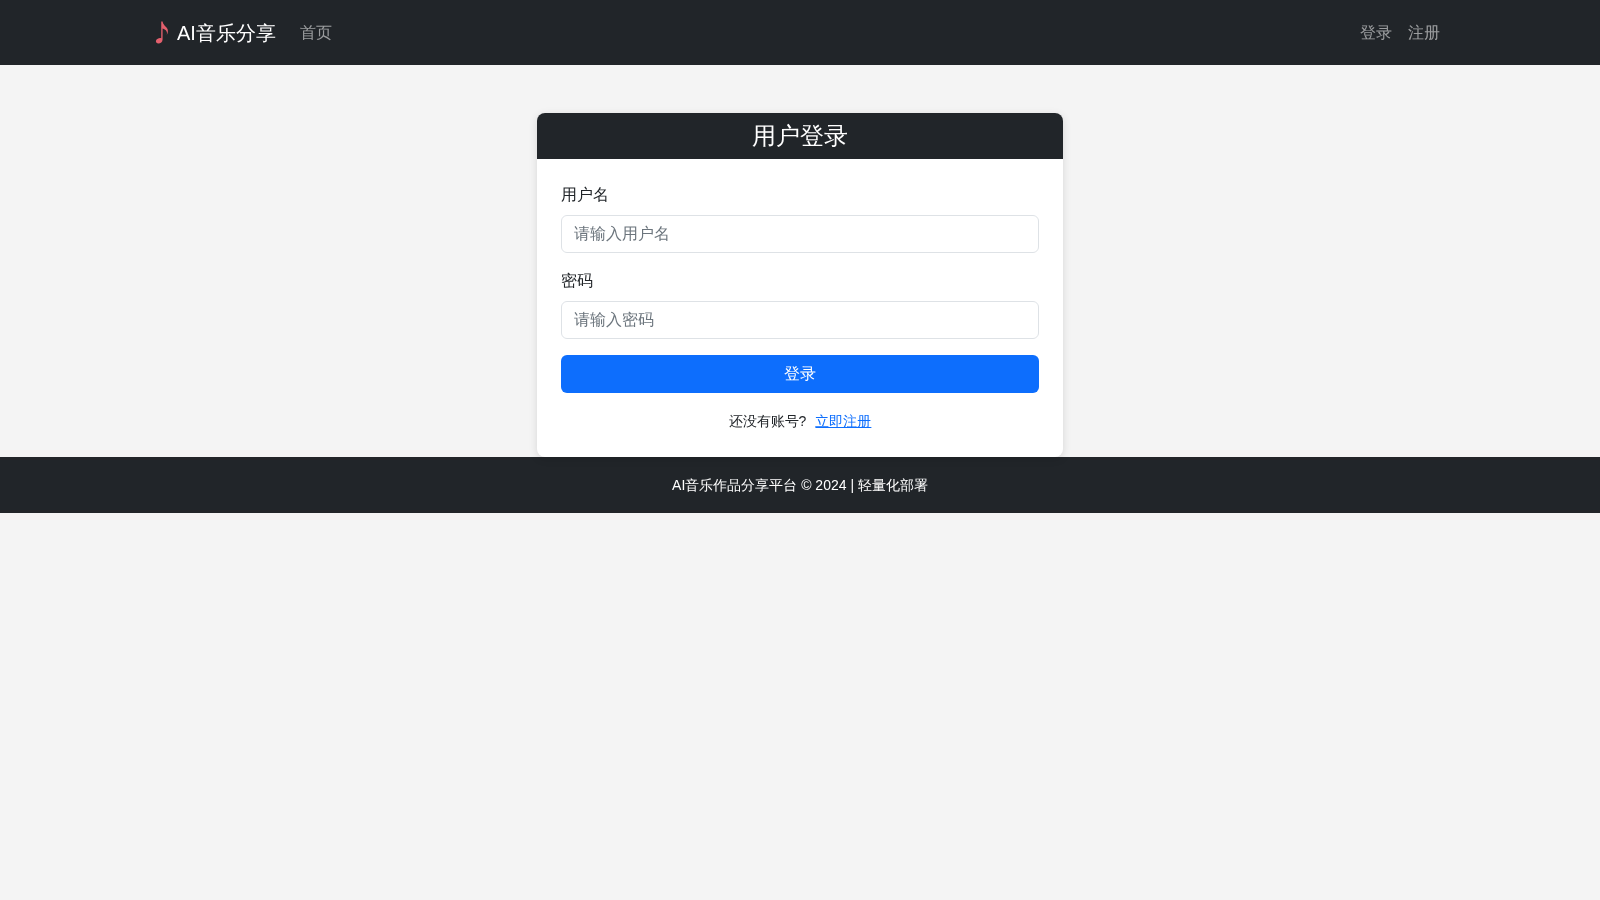  I want to click on field-label: 密码, so click(577, 281).